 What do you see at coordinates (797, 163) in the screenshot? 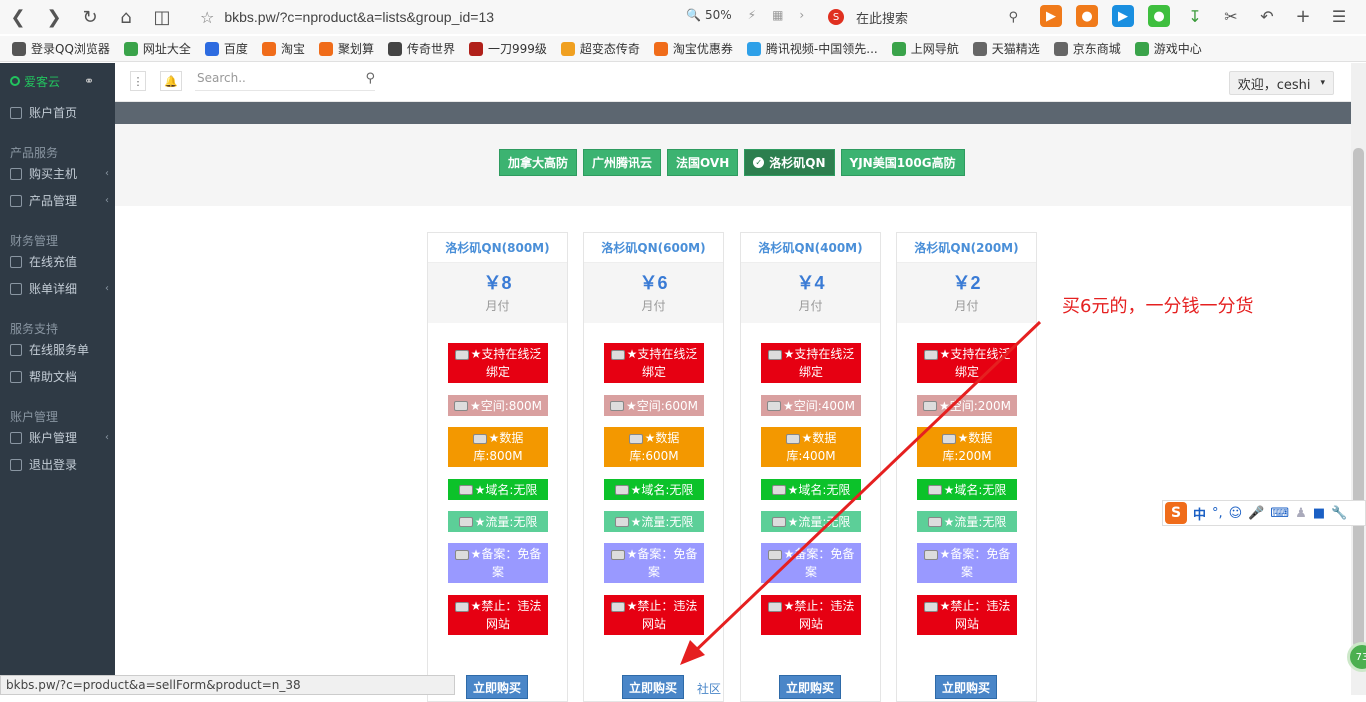
I see `group-tab-label: 洛杉矶QN` at bounding box center [797, 163].